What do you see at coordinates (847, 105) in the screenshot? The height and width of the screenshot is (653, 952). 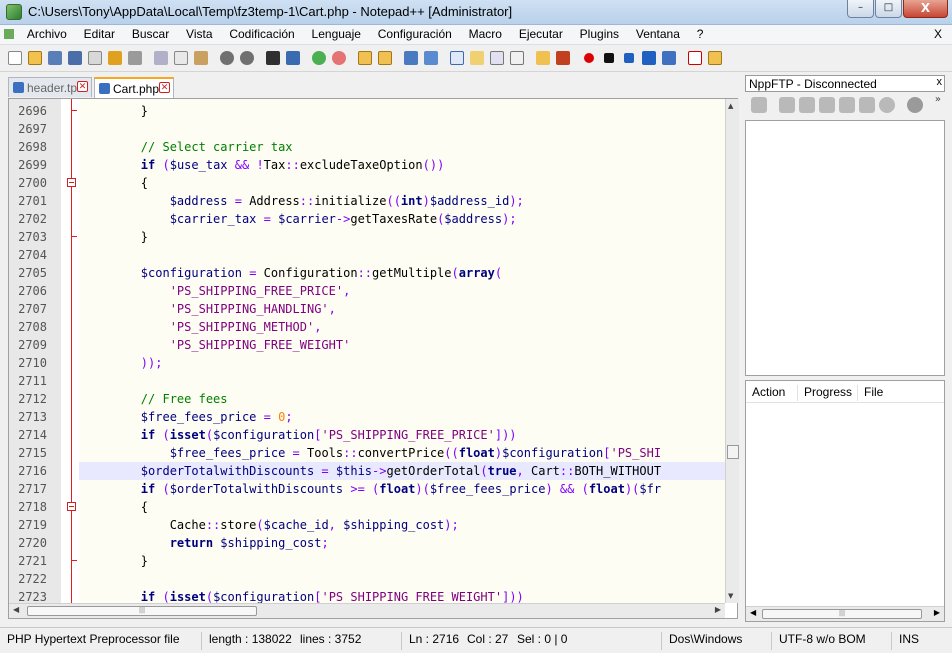 I see `sync-icon` at bounding box center [847, 105].